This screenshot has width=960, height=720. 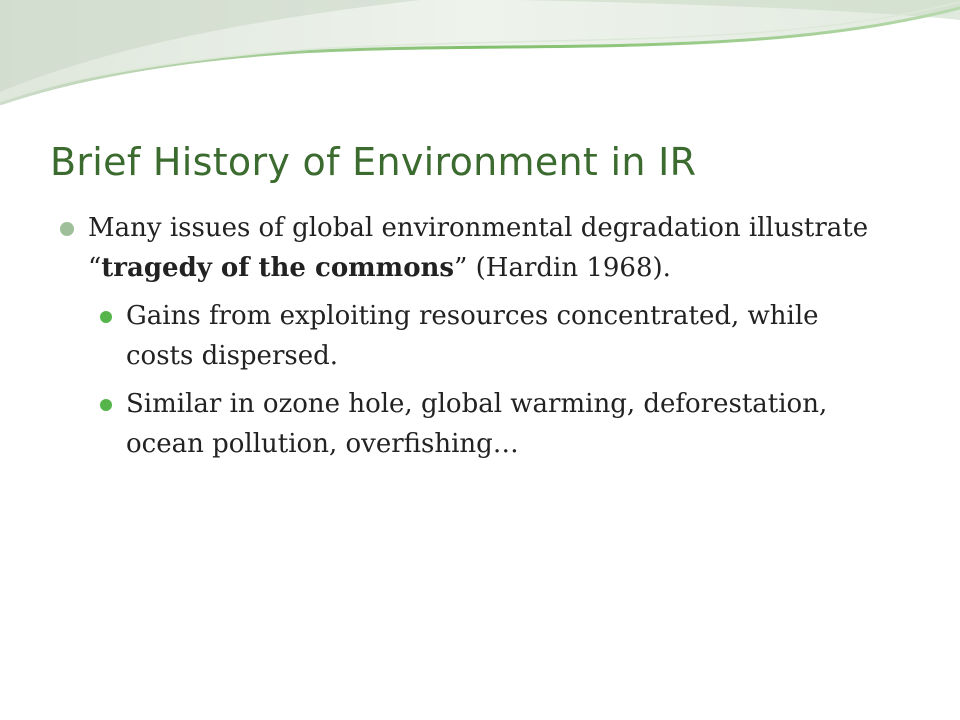 I want to click on bullet-dot-icon, so click(x=67, y=229).